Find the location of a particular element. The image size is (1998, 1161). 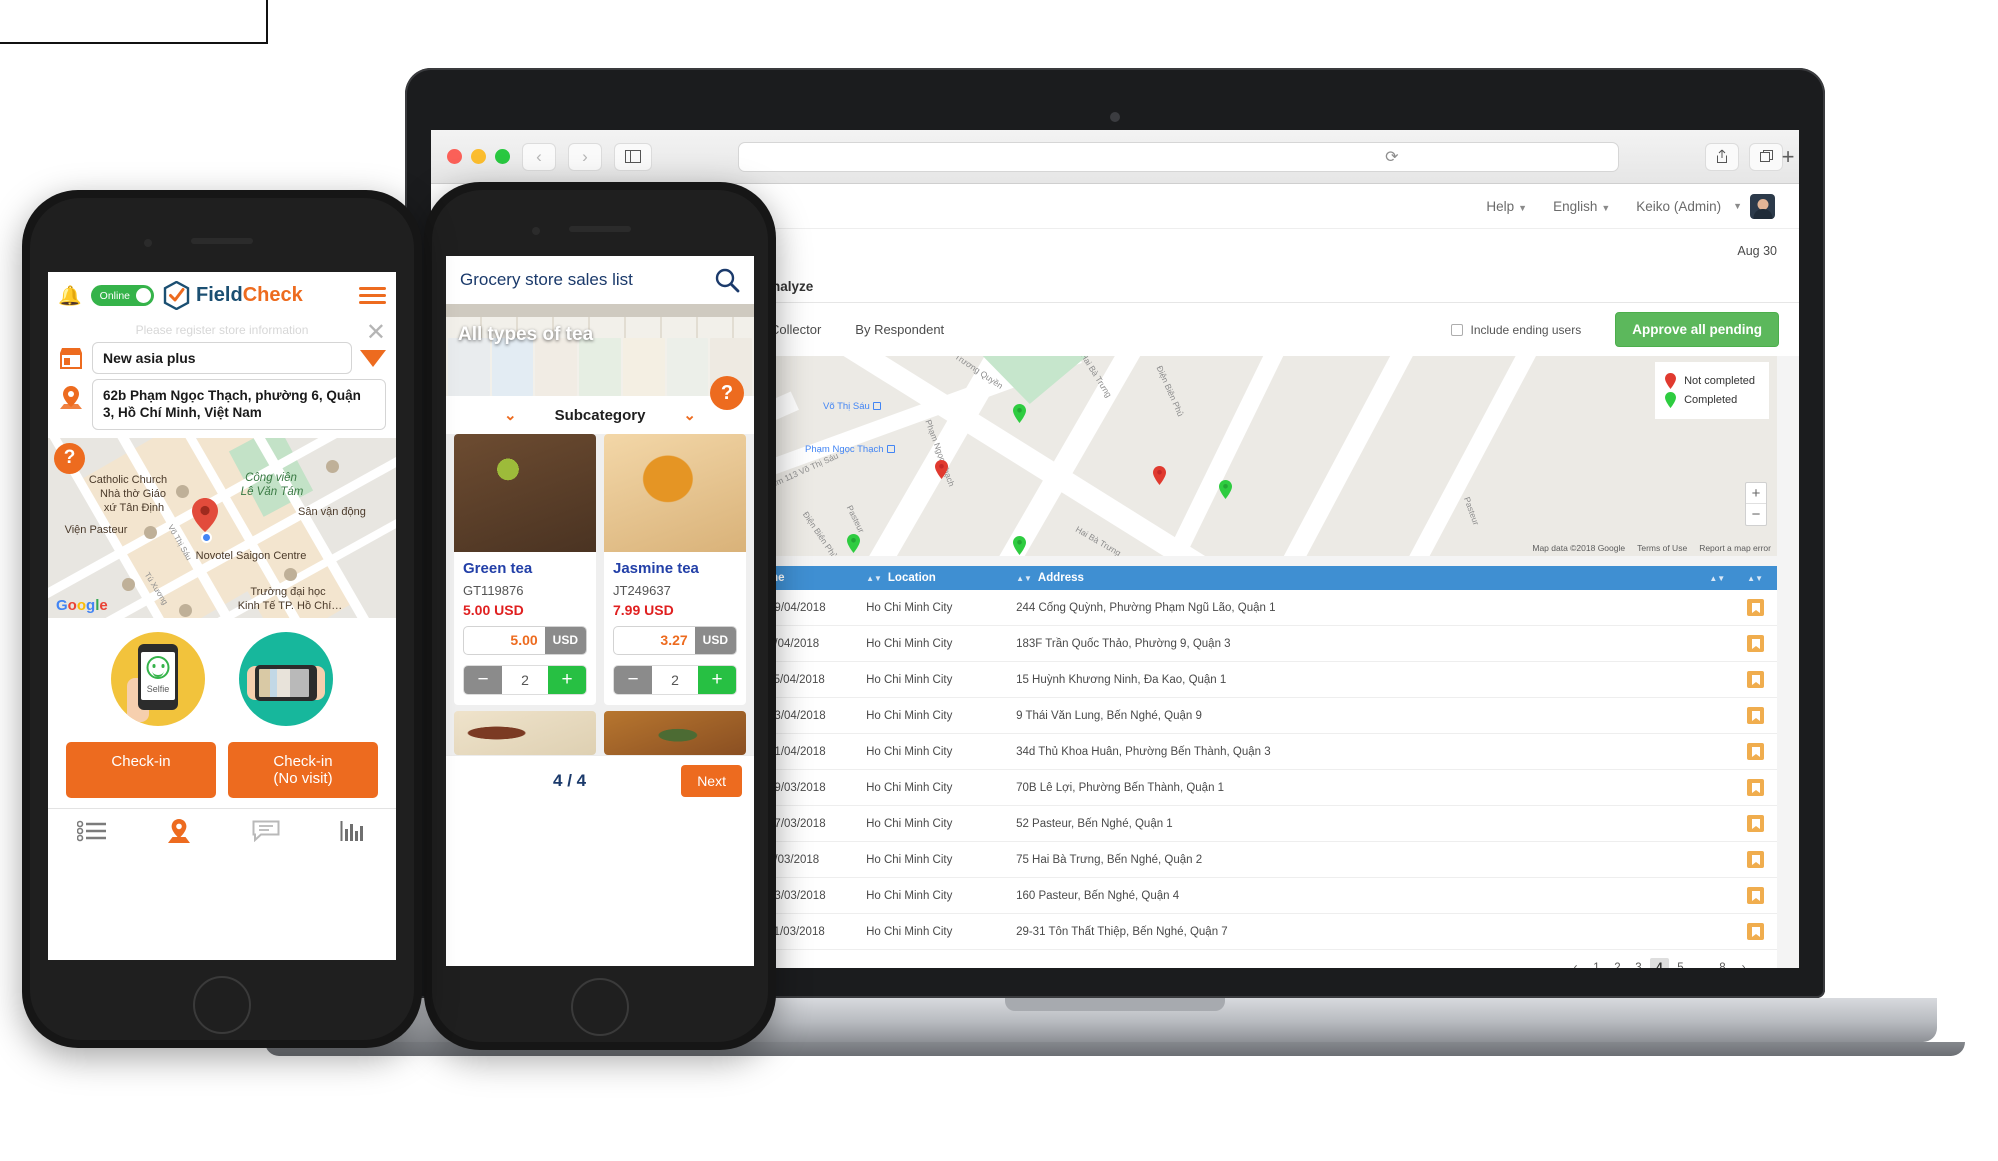

store-name-input: New asia plus is located at coordinates (222, 358).